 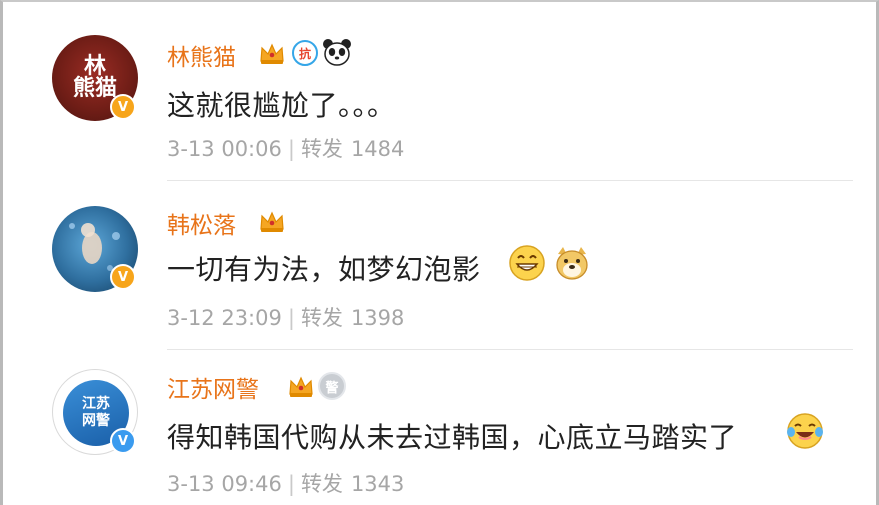 I want to click on comment-date: 3-12 23:09, so click(x=224, y=318).